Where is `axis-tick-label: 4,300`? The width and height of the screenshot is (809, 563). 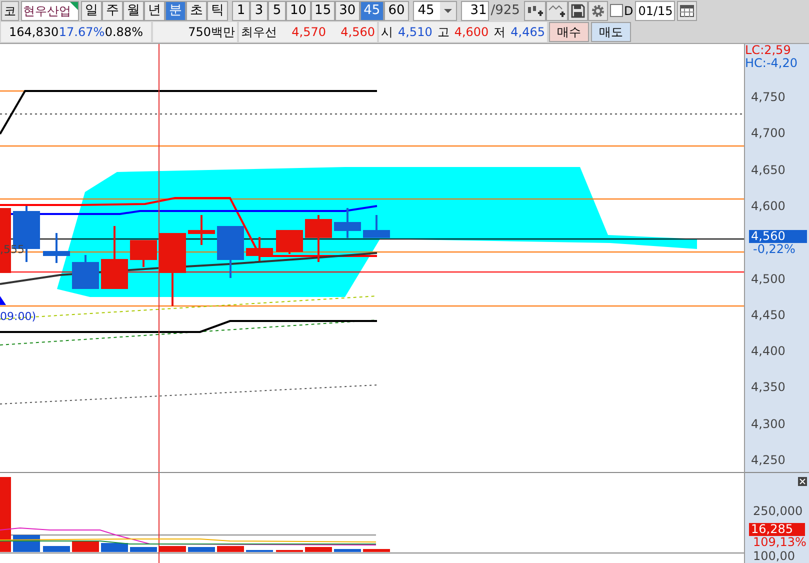
axis-tick-label: 4,300 is located at coordinates (768, 424).